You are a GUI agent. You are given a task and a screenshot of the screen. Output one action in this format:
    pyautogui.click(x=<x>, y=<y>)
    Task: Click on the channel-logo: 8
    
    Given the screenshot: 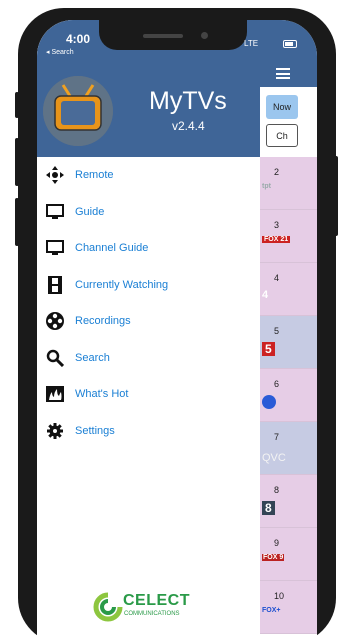 What is the action you would take?
    pyautogui.click(x=268, y=508)
    